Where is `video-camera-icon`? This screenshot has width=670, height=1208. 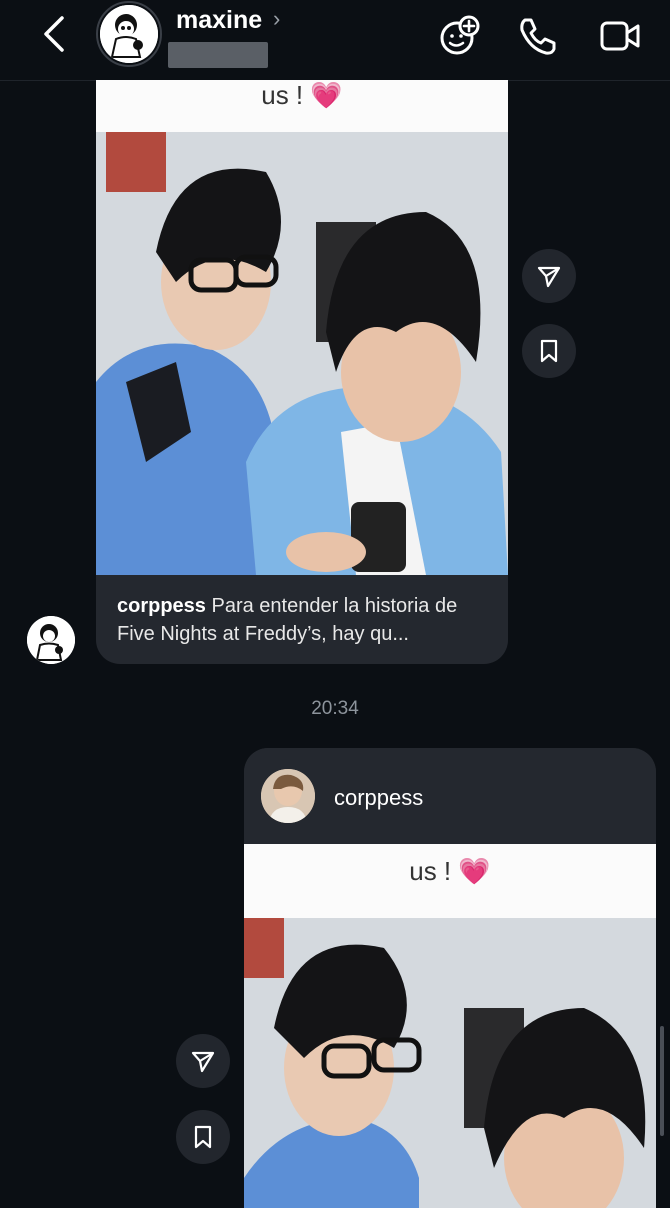
video-camera-icon is located at coordinates (620, 36).